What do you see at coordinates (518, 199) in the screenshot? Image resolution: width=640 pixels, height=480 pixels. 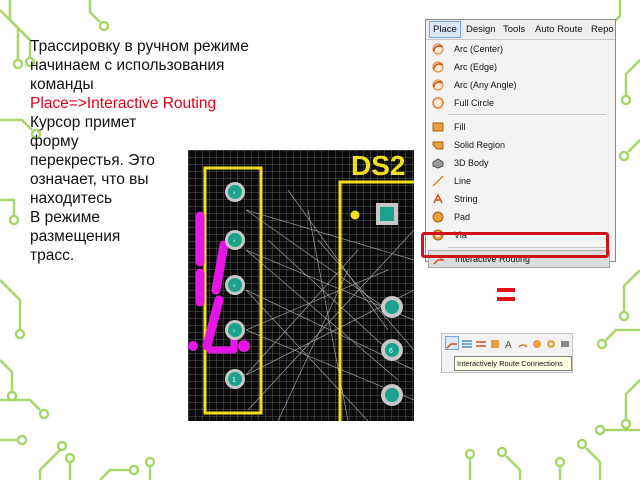 I see `menu-item-string: String` at bounding box center [518, 199].